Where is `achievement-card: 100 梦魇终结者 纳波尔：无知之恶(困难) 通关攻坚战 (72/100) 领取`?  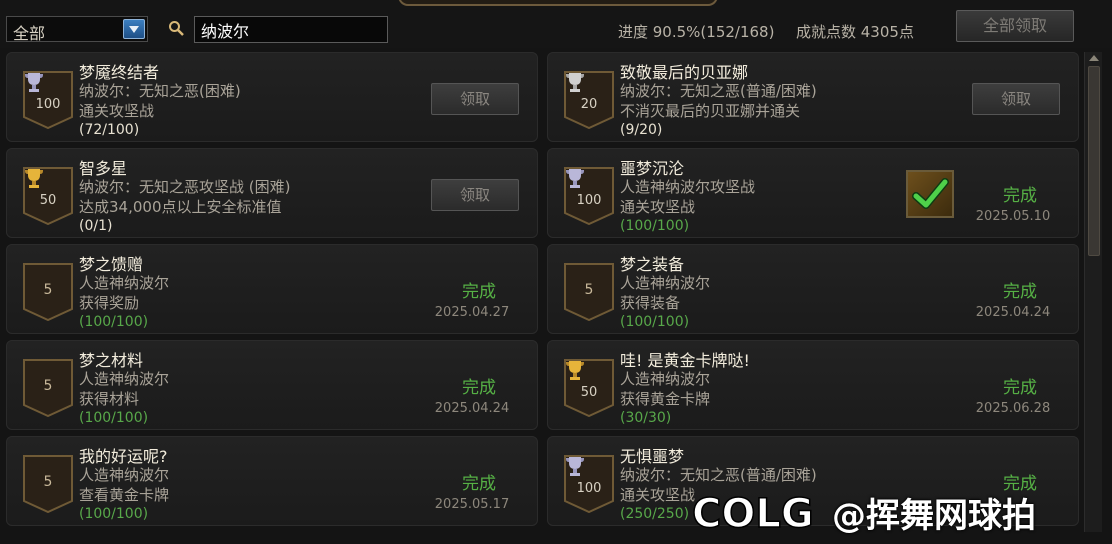 achievement-card: 100 梦魇终结者 纳波尔：无知之恶(困难) 通关攻坚战 (72/100) 领取 is located at coordinates (272, 97).